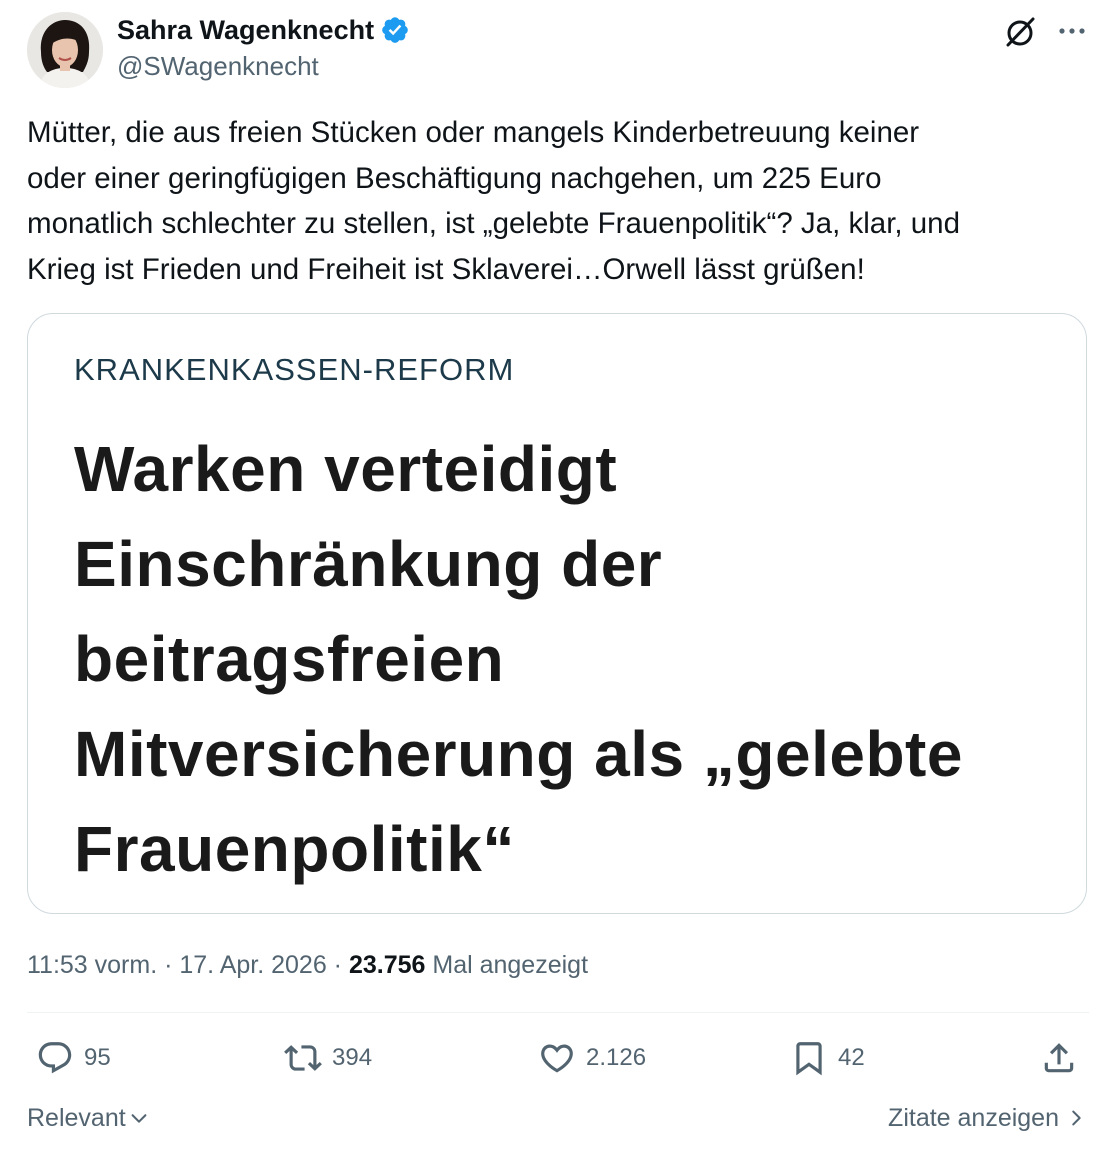 This screenshot has height=1149, width=1115. I want to click on author-handle: @SWagenknecht, so click(218, 66).